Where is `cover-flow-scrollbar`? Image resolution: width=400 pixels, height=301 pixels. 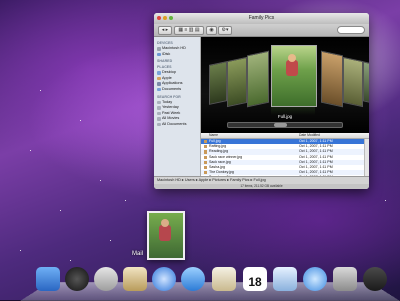 cover-flow-scrollbar is located at coordinates (285, 125).